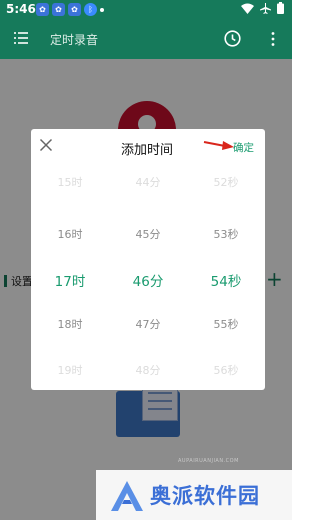  What do you see at coordinates (218, 145) in the screenshot?
I see `annotation-arrow-icon` at bounding box center [218, 145].